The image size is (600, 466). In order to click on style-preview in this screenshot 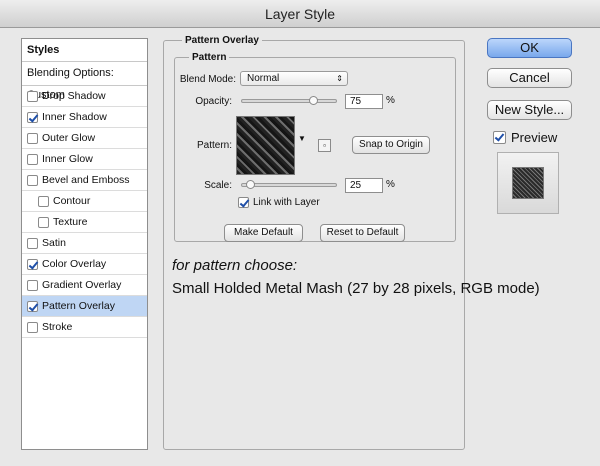, I will do `click(528, 183)`.